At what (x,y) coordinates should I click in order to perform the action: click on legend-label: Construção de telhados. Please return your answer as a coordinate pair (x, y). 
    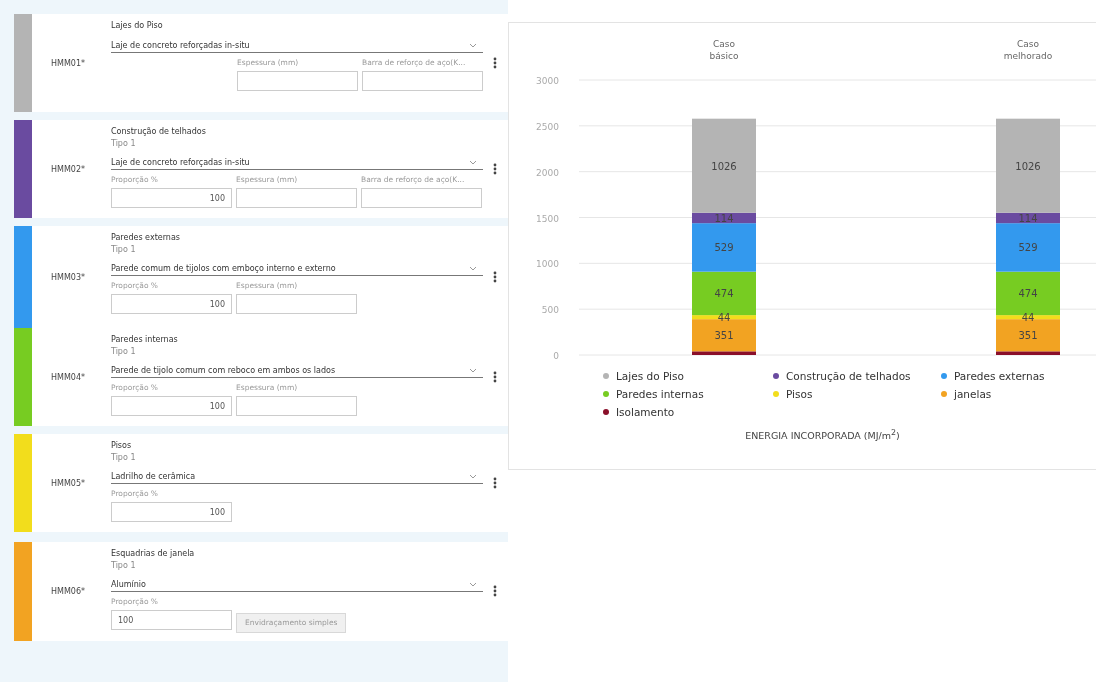
    Looking at the image, I should click on (848, 376).